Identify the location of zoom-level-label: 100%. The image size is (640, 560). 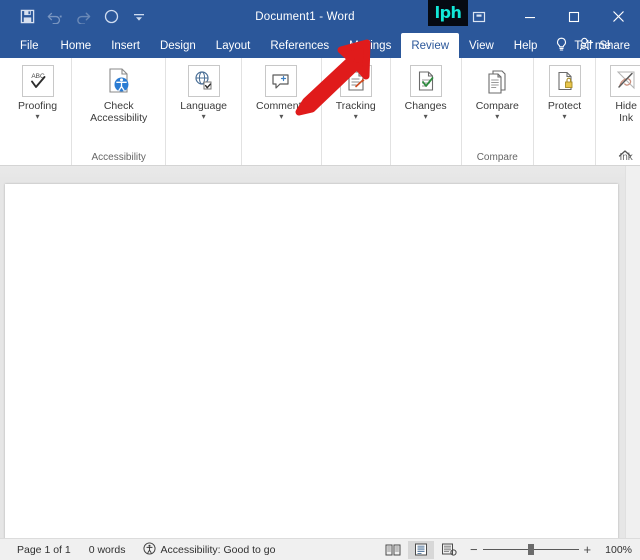
(615, 550).